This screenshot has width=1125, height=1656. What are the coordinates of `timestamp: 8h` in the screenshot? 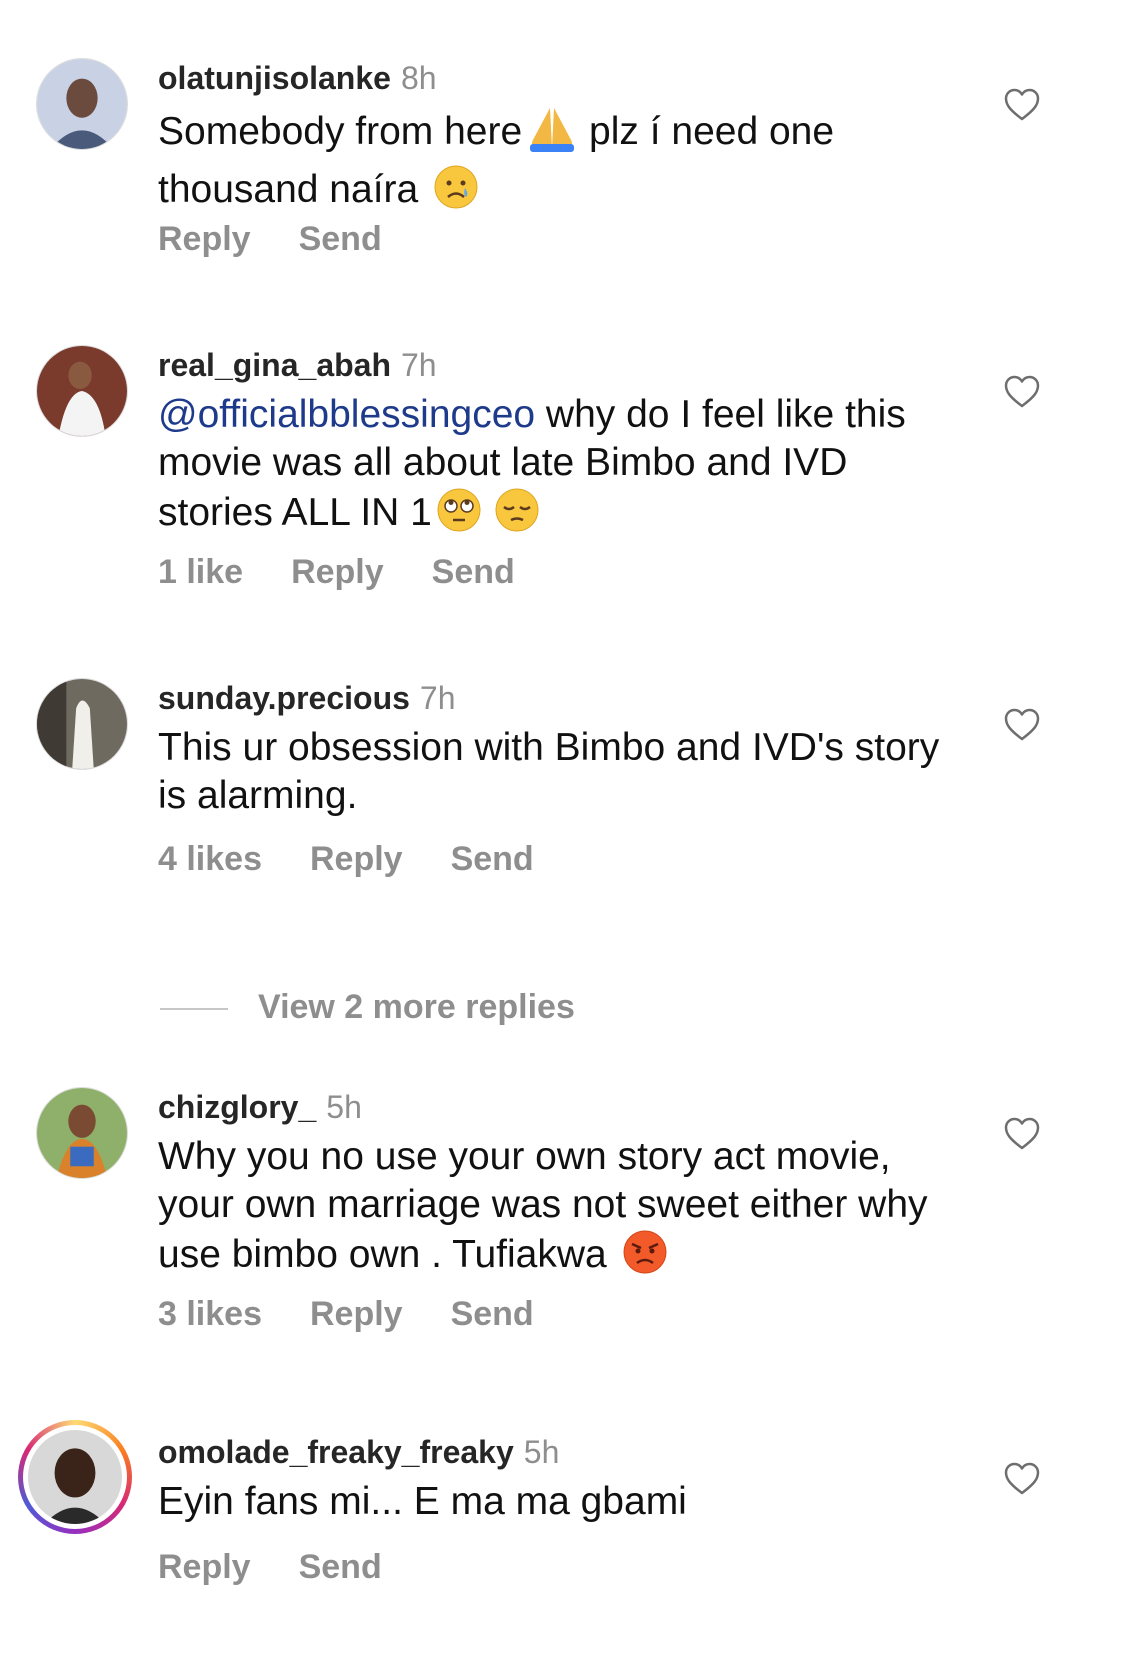 It's located at (418, 78).